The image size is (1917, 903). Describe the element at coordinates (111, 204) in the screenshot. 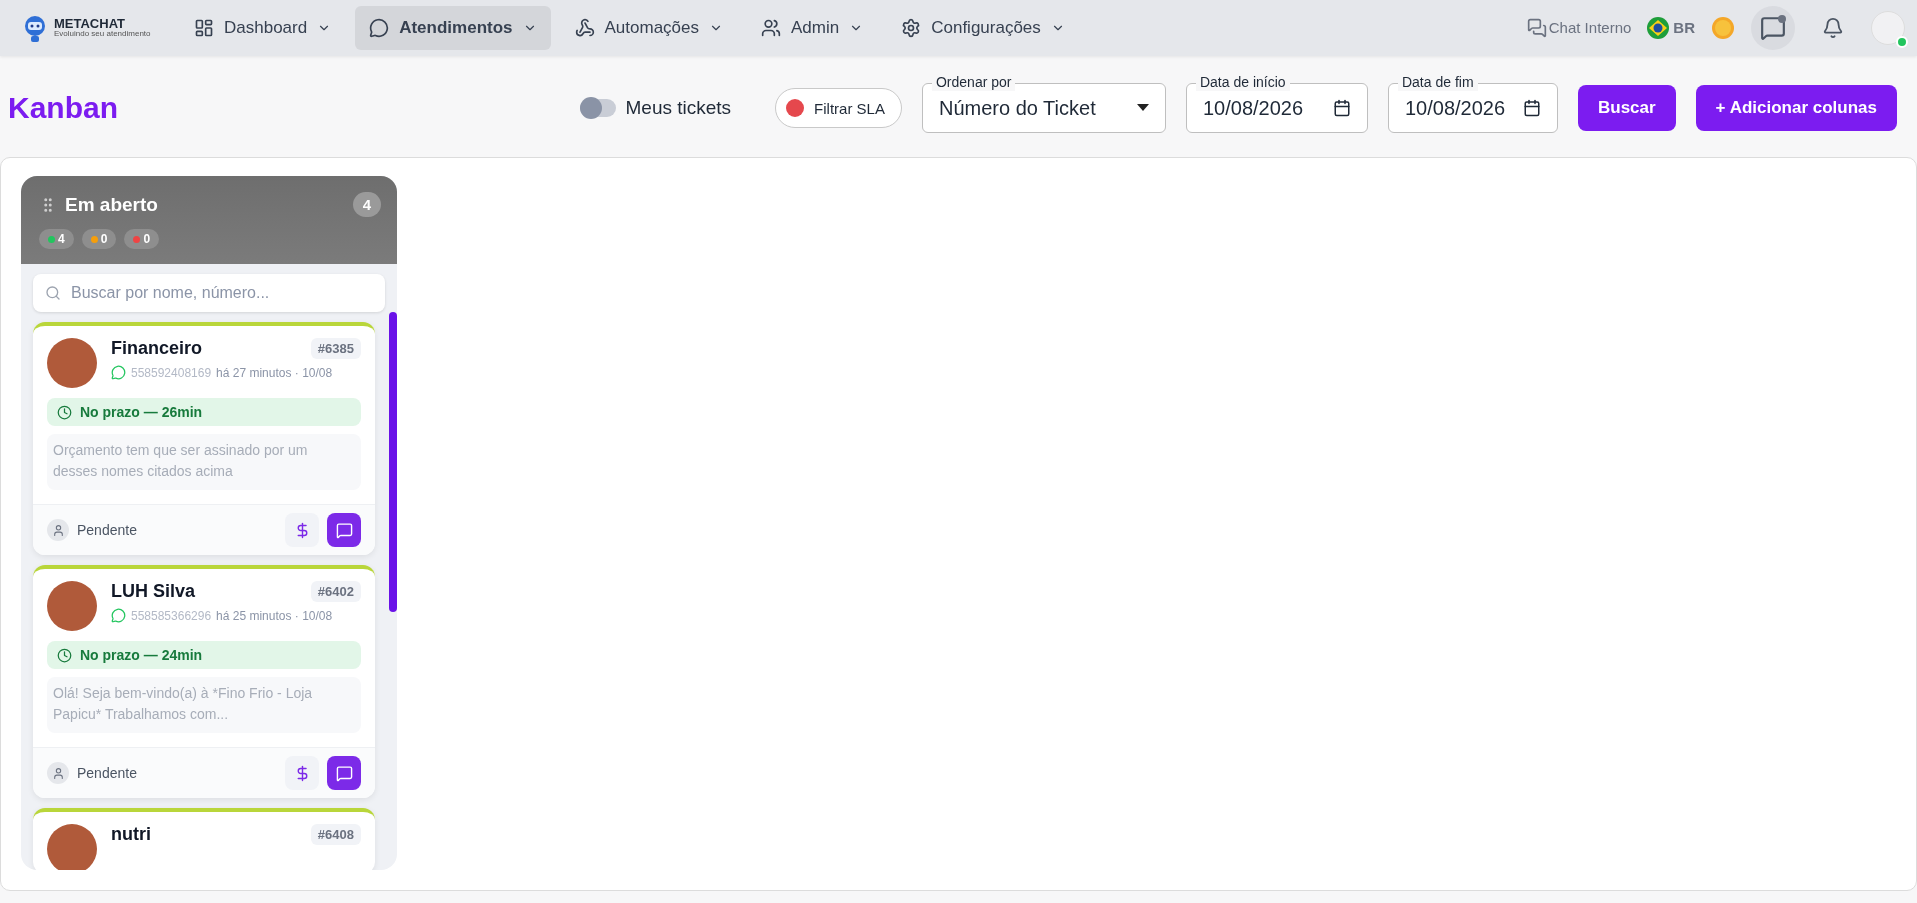

I see `column-title: Em aberto` at that location.